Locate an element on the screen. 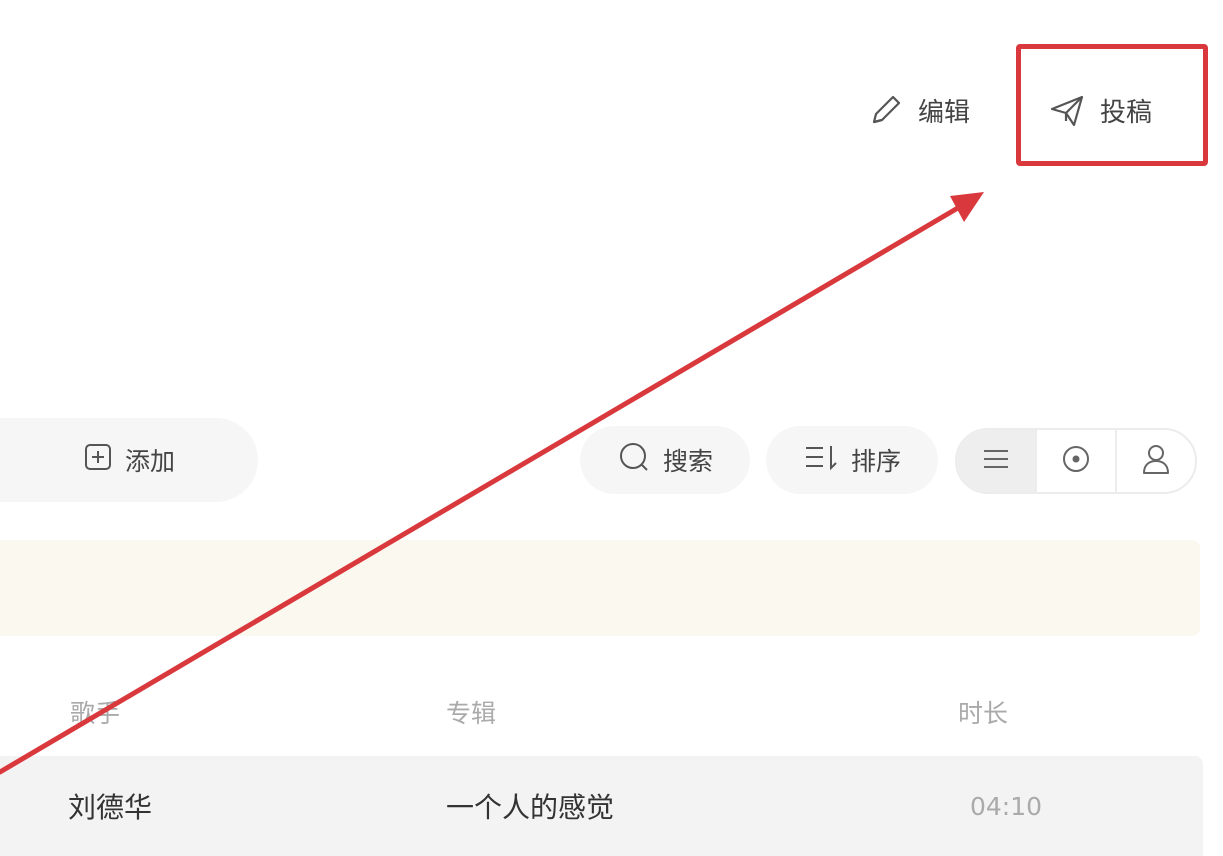 The width and height of the screenshot is (1223, 856). list-view-button is located at coordinates (996, 461).